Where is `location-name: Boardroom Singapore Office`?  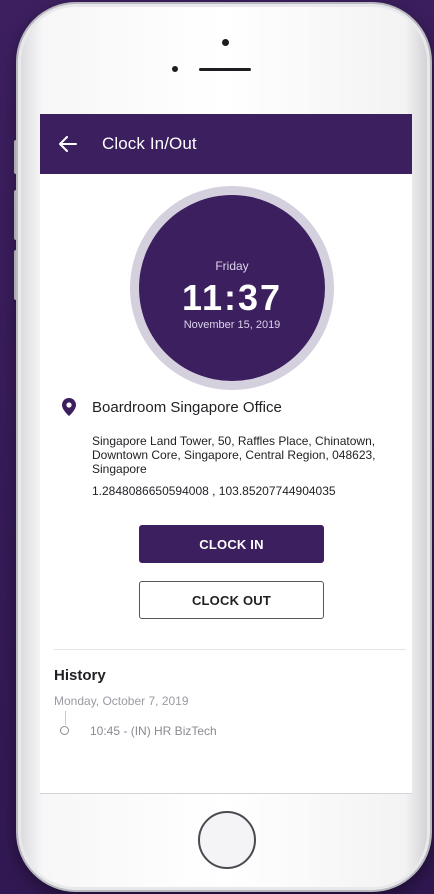 location-name: Boardroom Singapore Office is located at coordinates (187, 407).